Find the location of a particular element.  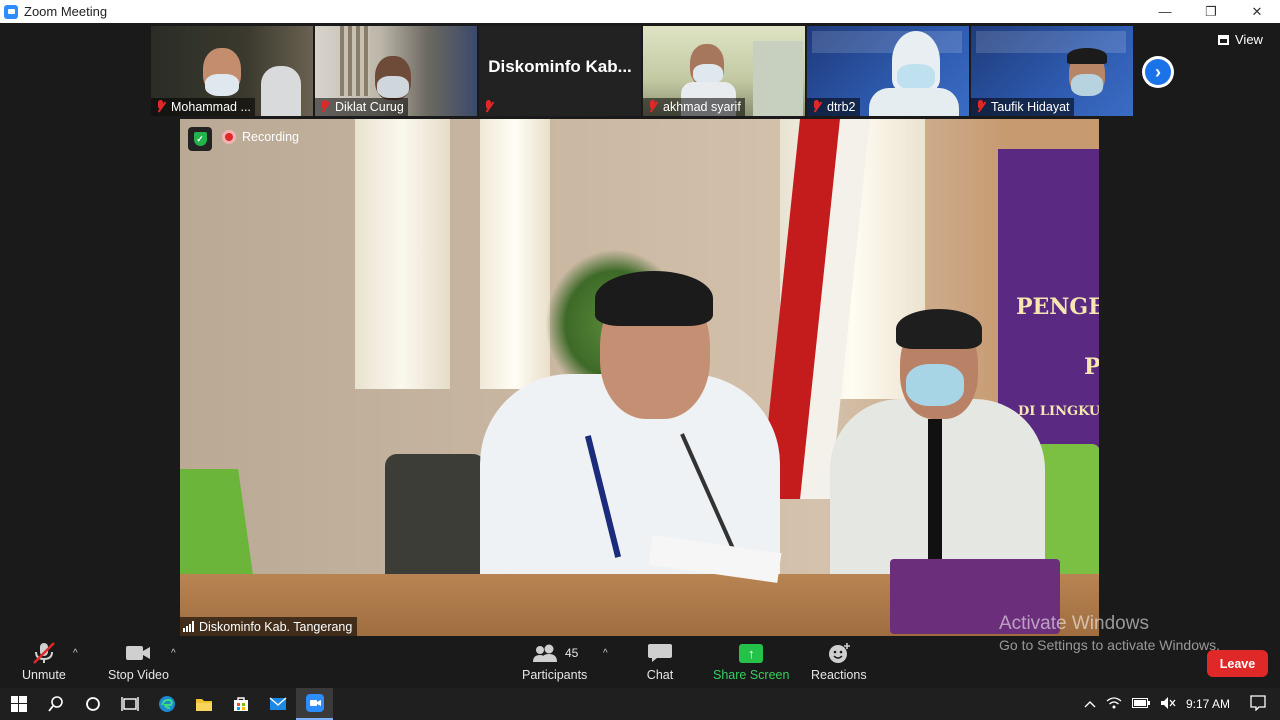

windows-logo-icon is located at coordinates (18, 704).